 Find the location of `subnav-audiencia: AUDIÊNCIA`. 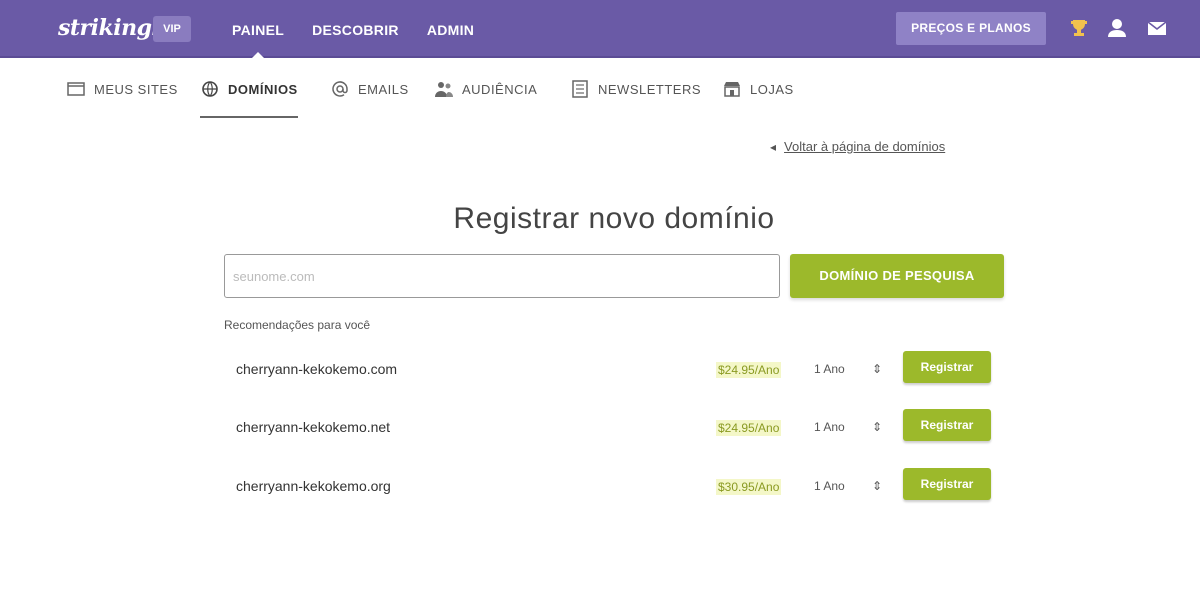

subnav-audiencia: AUDIÊNCIA is located at coordinates (485, 89).